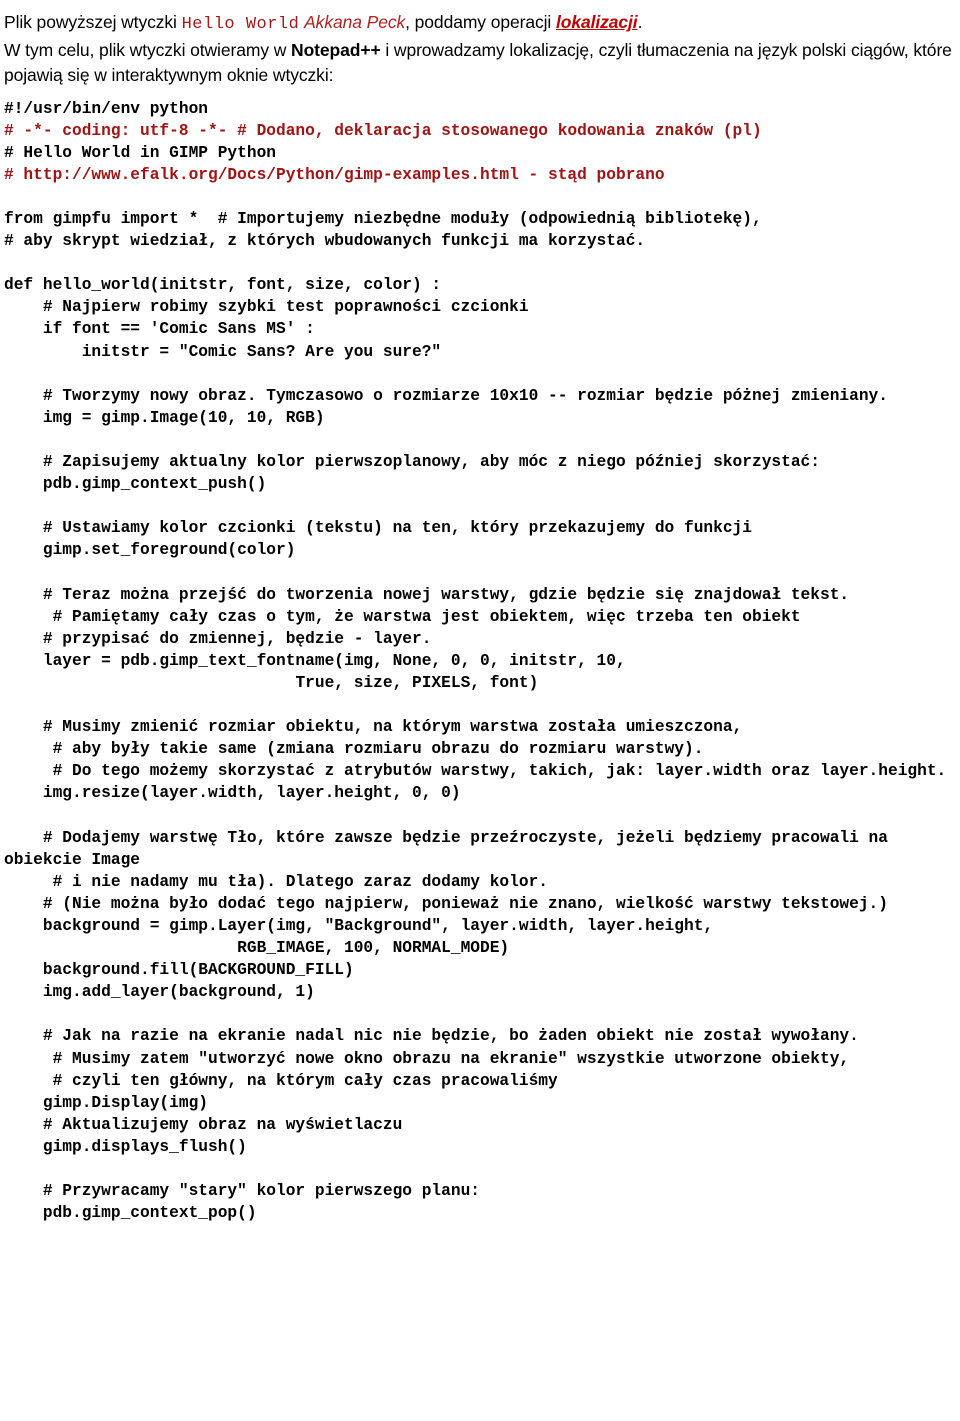 This screenshot has height=1421, width=960. What do you see at coordinates (640, 22) in the screenshot?
I see `intro-text-segment-3: .` at bounding box center [640, 22].